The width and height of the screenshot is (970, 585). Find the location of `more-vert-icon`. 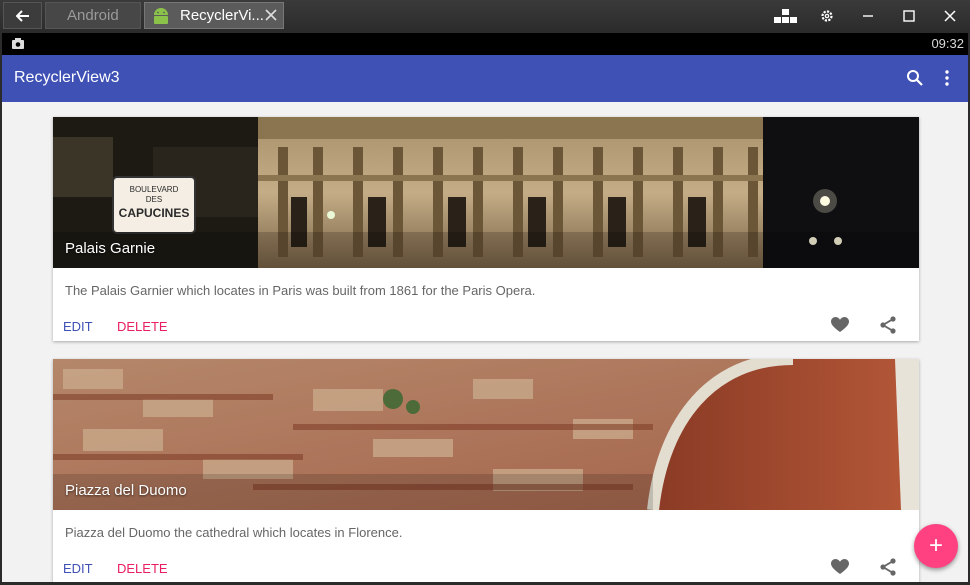

more-vert-icon is located at coordinates (947, 78).